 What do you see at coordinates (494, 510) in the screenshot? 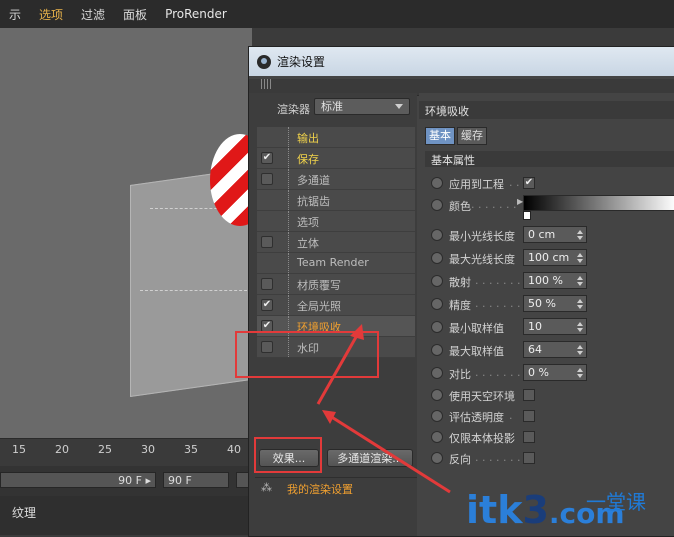
I see `watermark-part: itk` at bounding box center [494, 510].